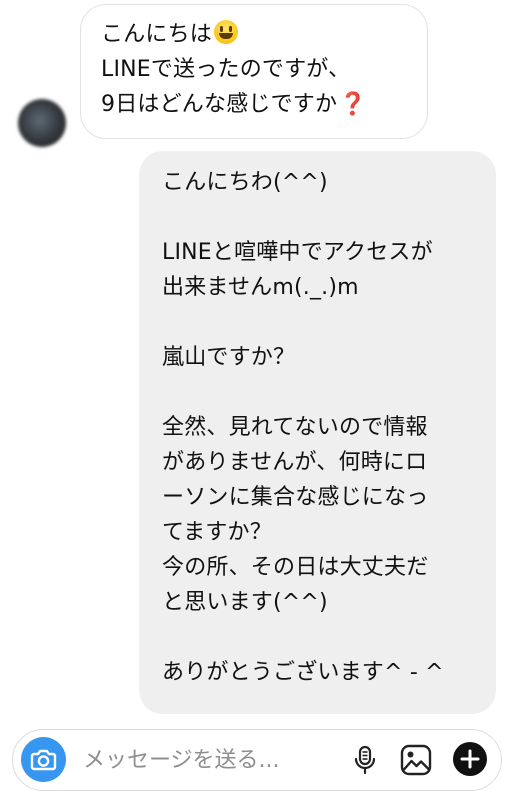  I want to click on outgoing-line-3: LINEと喧嘩中でアクセスが, so click(297, 252).